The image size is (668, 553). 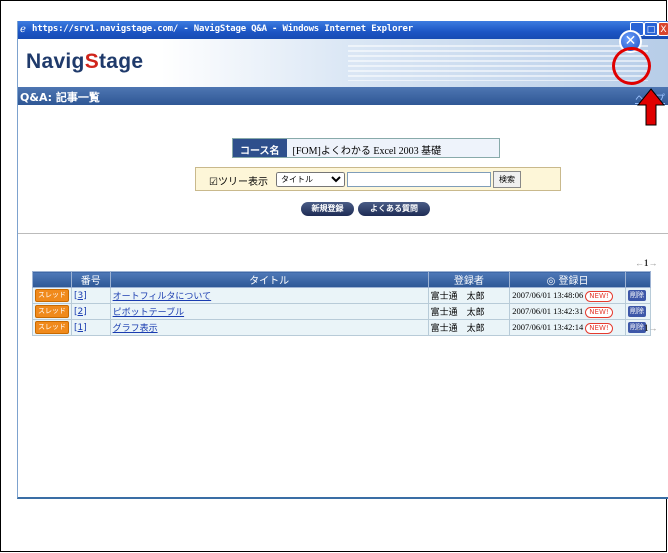 I want to click on tree-view-checkbox: ☑ツリー表示, so click(x=238, y=180).